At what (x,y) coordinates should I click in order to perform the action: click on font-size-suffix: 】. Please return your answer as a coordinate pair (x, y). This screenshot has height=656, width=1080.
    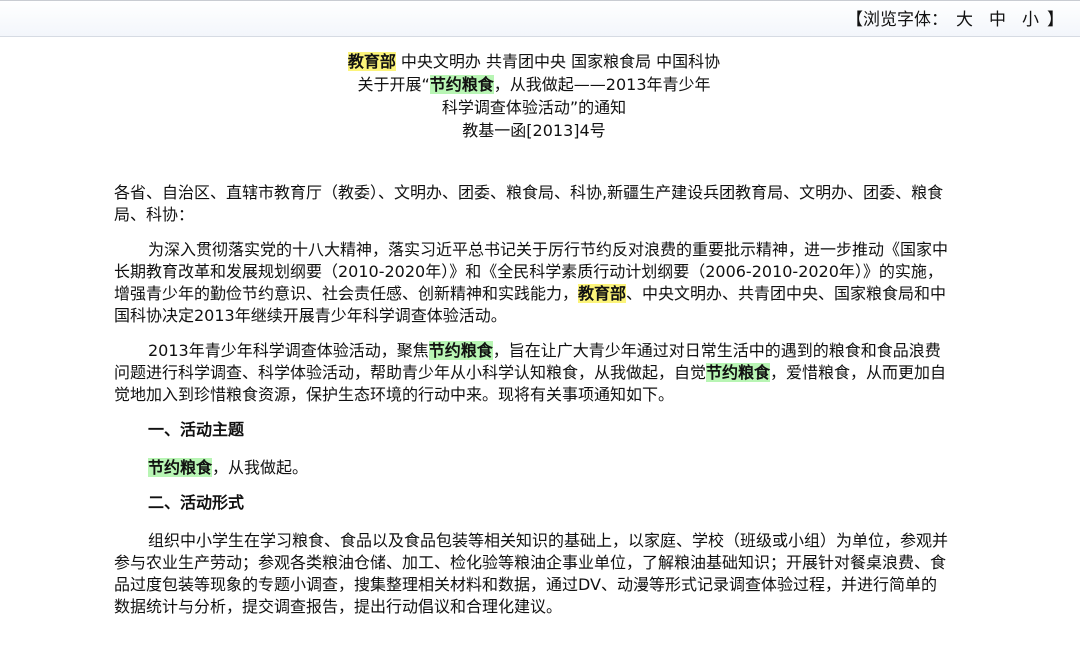
    Looking at the image, I should click on (1055, 20).